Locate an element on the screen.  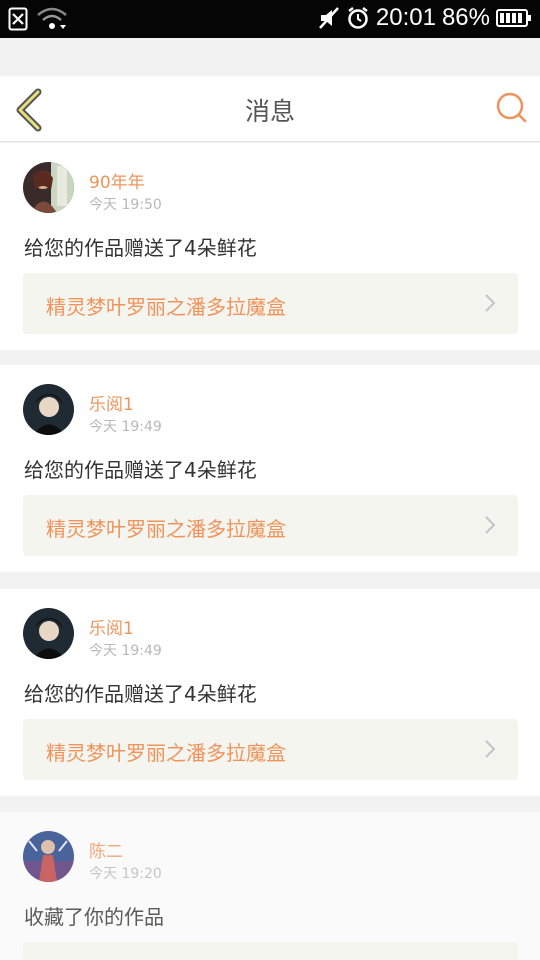
message-time: 今天 19:50 is located at coordinates (125, 205).